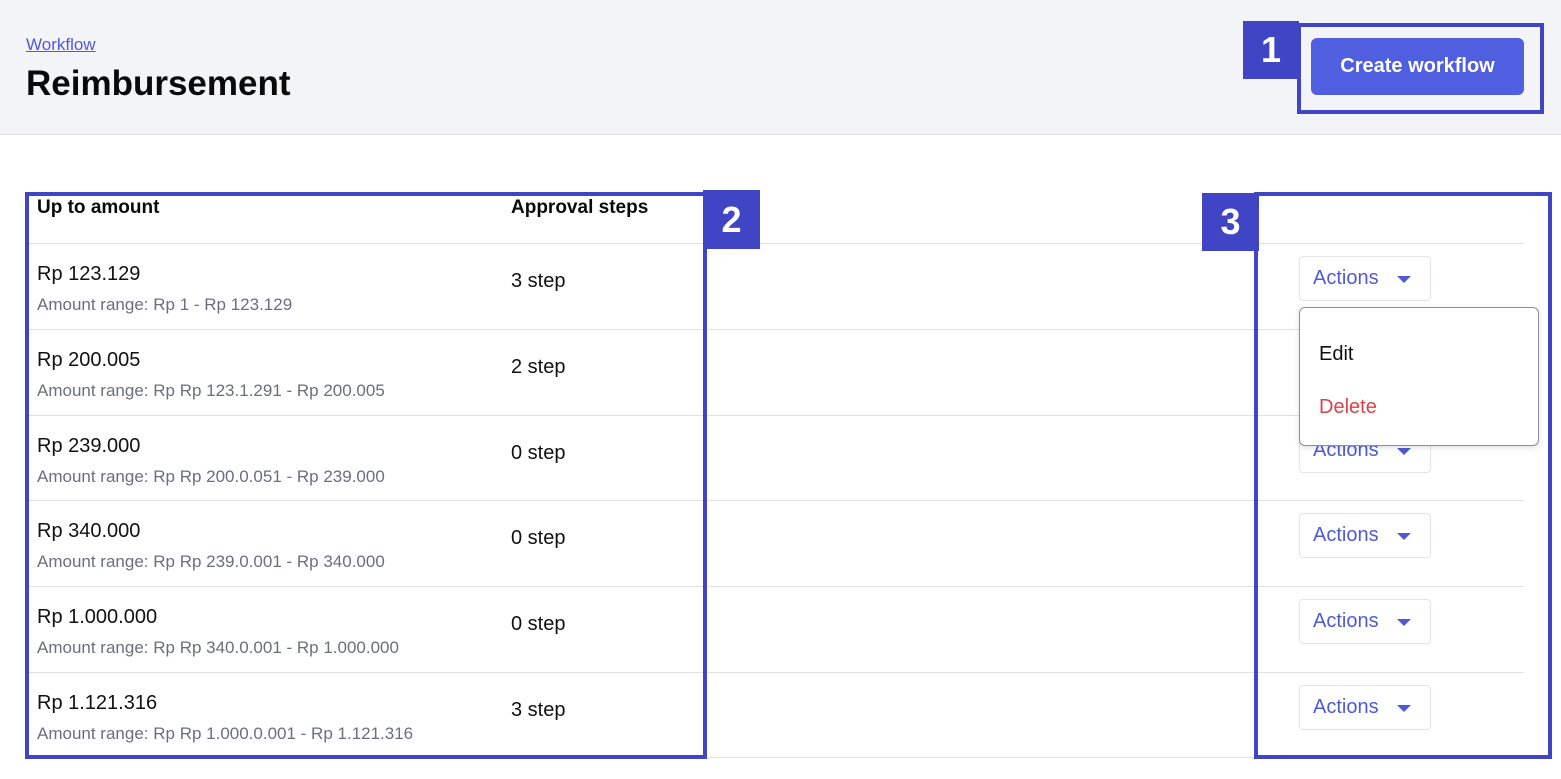 The width and height of the screenshot is (1561, 779). What do you see at coordinates (61, 45) in the screenshot?
I see `breadcrumb-workflow-link: Workflow` at bounding box center [61, 45].